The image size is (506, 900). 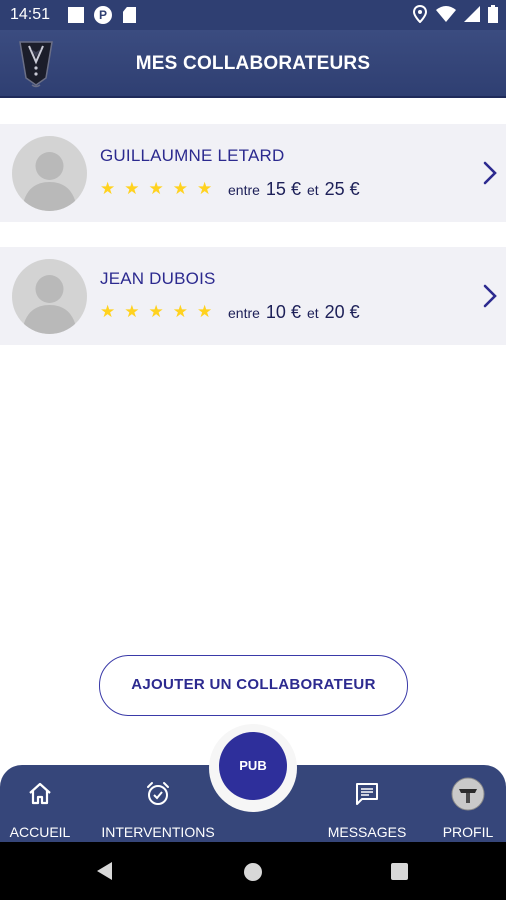 What do you see at coordinates (30, 14) in the screenshot?
I see `status-time: 14:51` at bounding box center [30, 14].